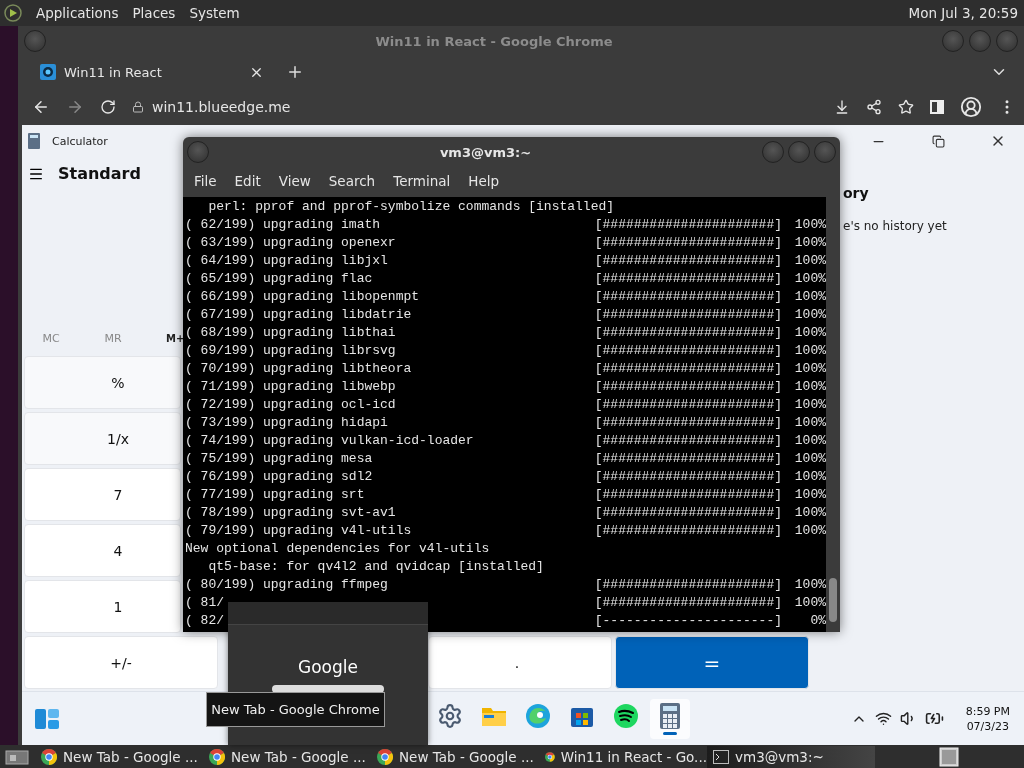 The image size is (1024, 768). What do you see at coordinates (247, 181) in the screenshot?
I see `menu-item: Edit` at bounding box center [247, 181].